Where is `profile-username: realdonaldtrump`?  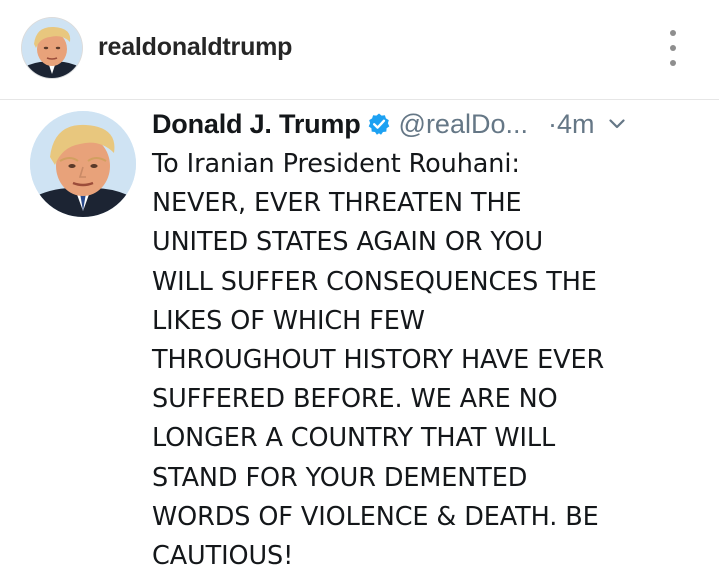 profile-username: realdonaldtrump is located at coordinates (195, 47).